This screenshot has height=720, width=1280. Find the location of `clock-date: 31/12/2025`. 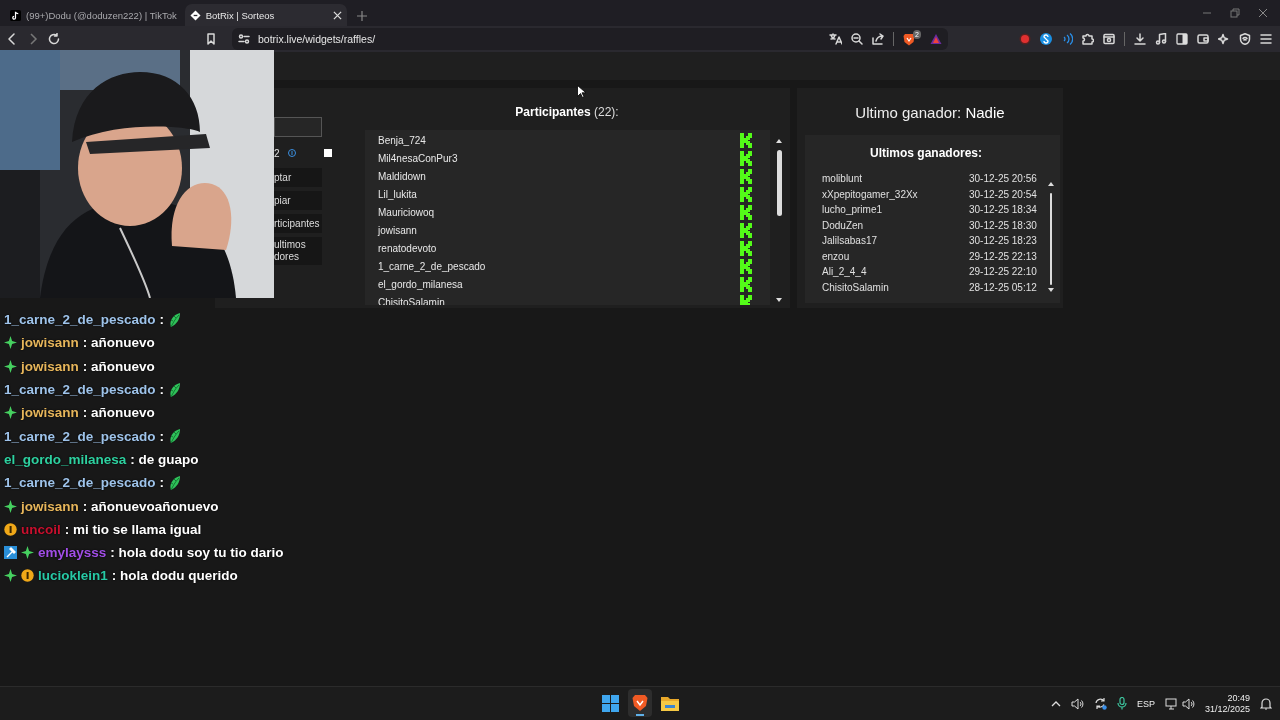

clock-date: 31/12/2025 is located at coordinates (1227, 709).